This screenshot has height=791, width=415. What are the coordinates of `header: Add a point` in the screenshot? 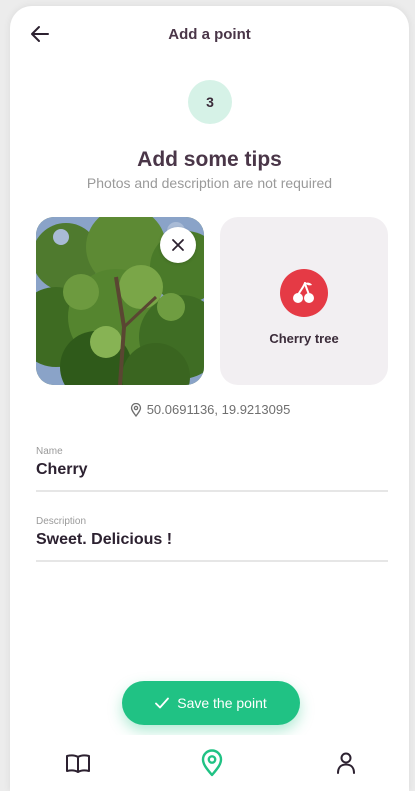 It's located at (209, 35).